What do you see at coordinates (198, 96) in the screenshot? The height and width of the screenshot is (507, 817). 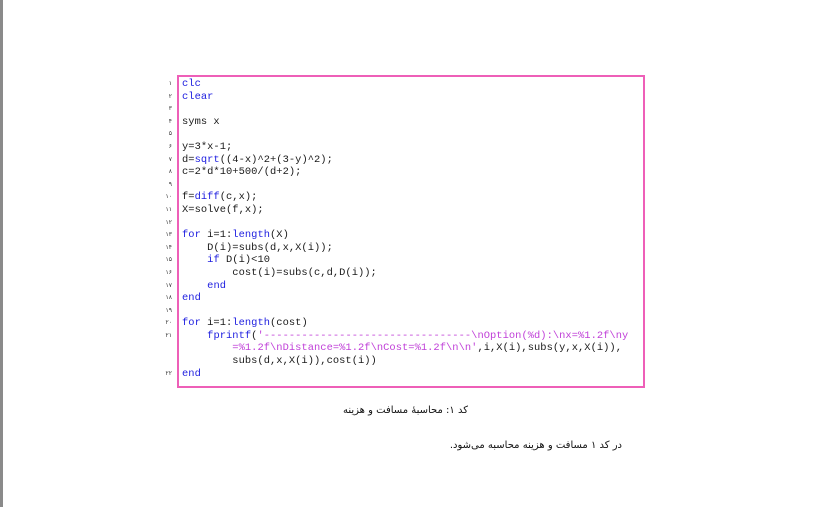 I see `code-keyword: clear` at bounding box center [198, 96].